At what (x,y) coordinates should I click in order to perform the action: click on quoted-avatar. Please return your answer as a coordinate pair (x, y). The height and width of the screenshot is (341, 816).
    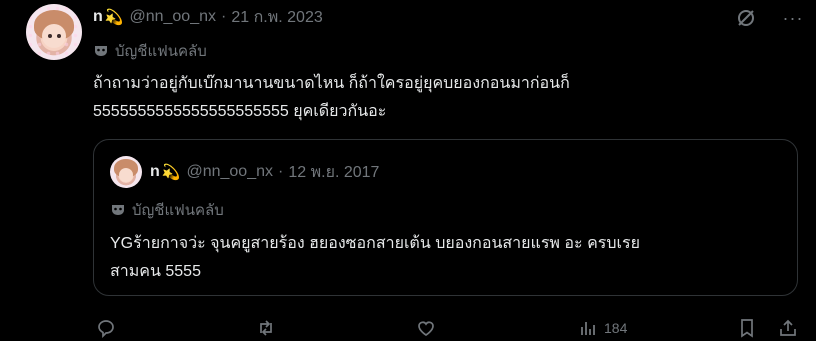
    Looking at the image, I should click on (126, 172).